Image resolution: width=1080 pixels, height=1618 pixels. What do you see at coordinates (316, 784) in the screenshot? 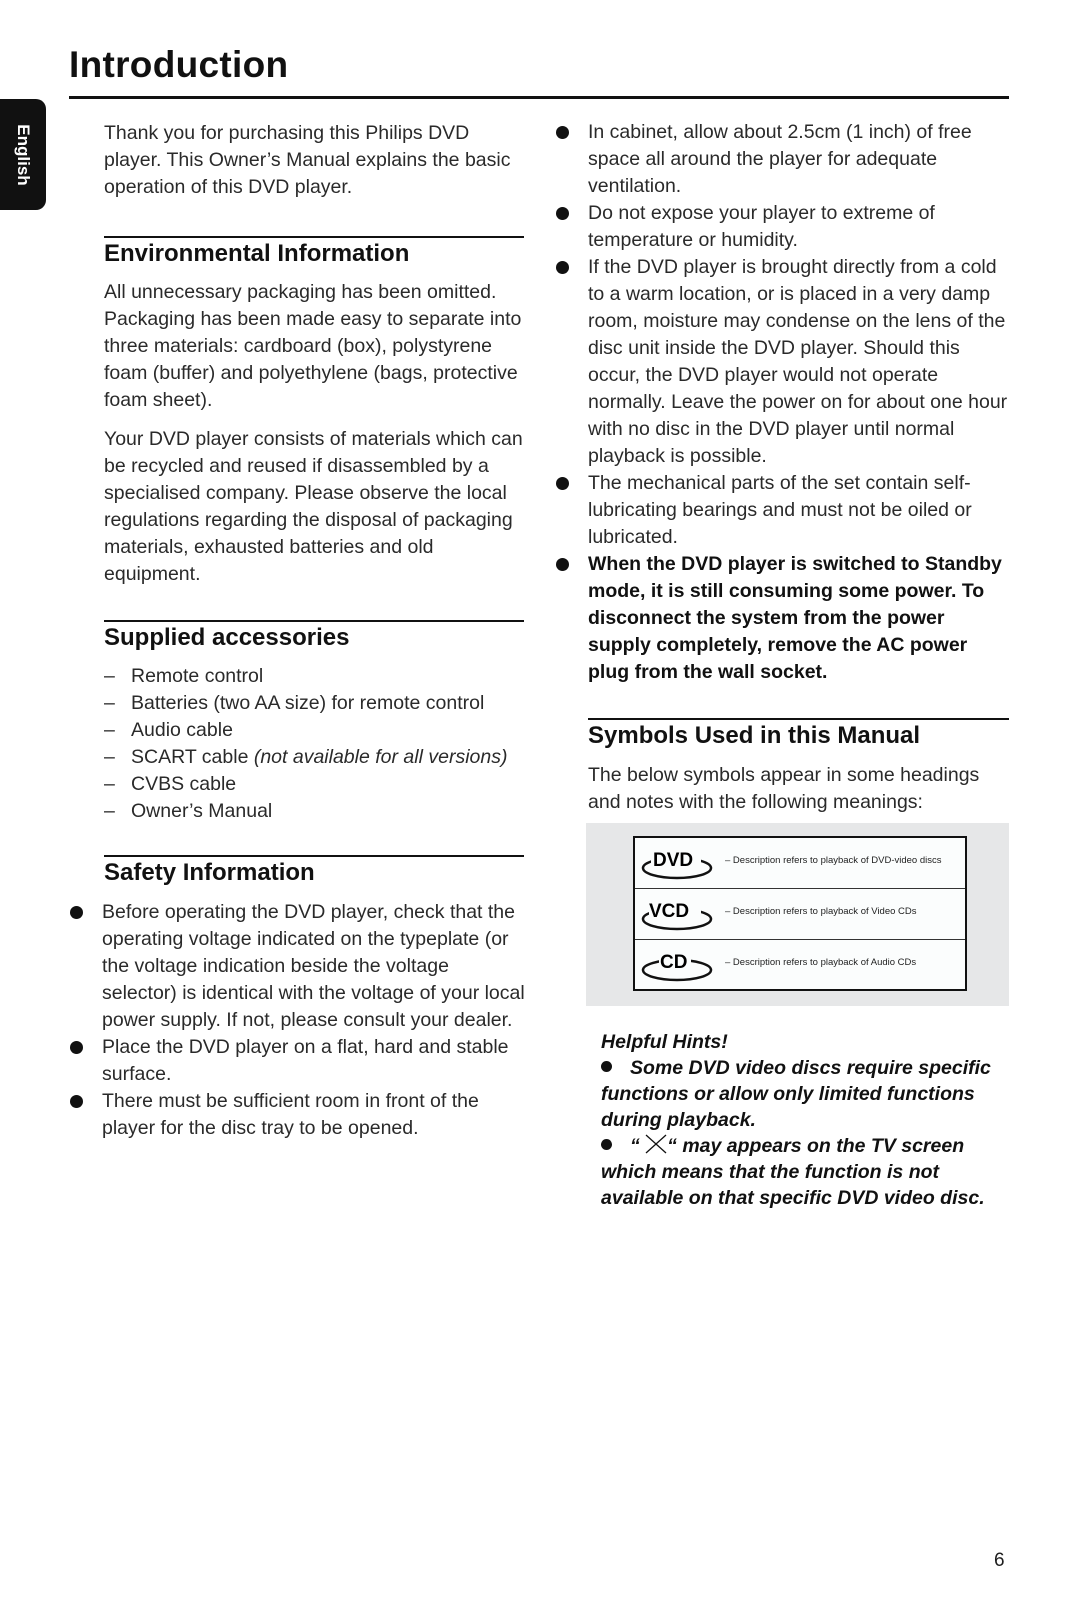
I see `list-item: CVBS cable` at bounding box center [316, 784].